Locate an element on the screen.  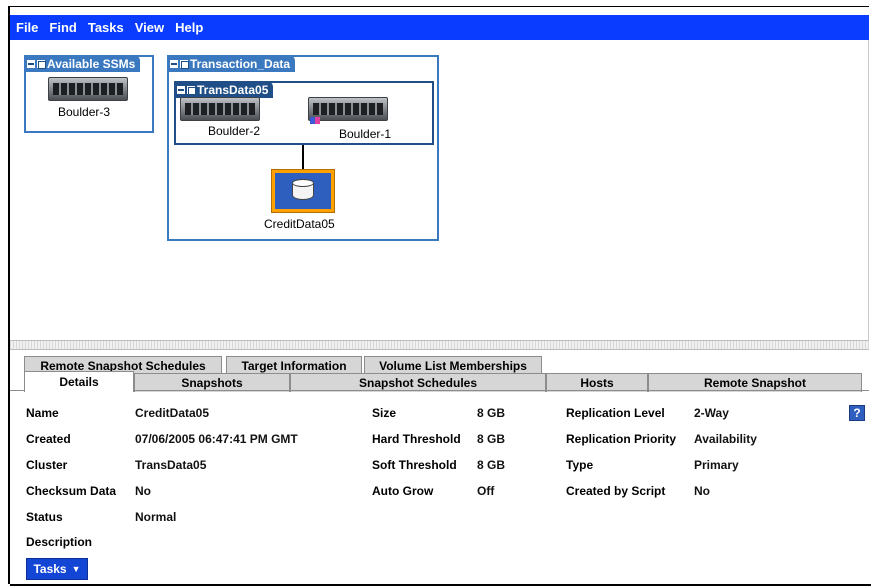
pane-splitter is located at coordinates (439, 345).